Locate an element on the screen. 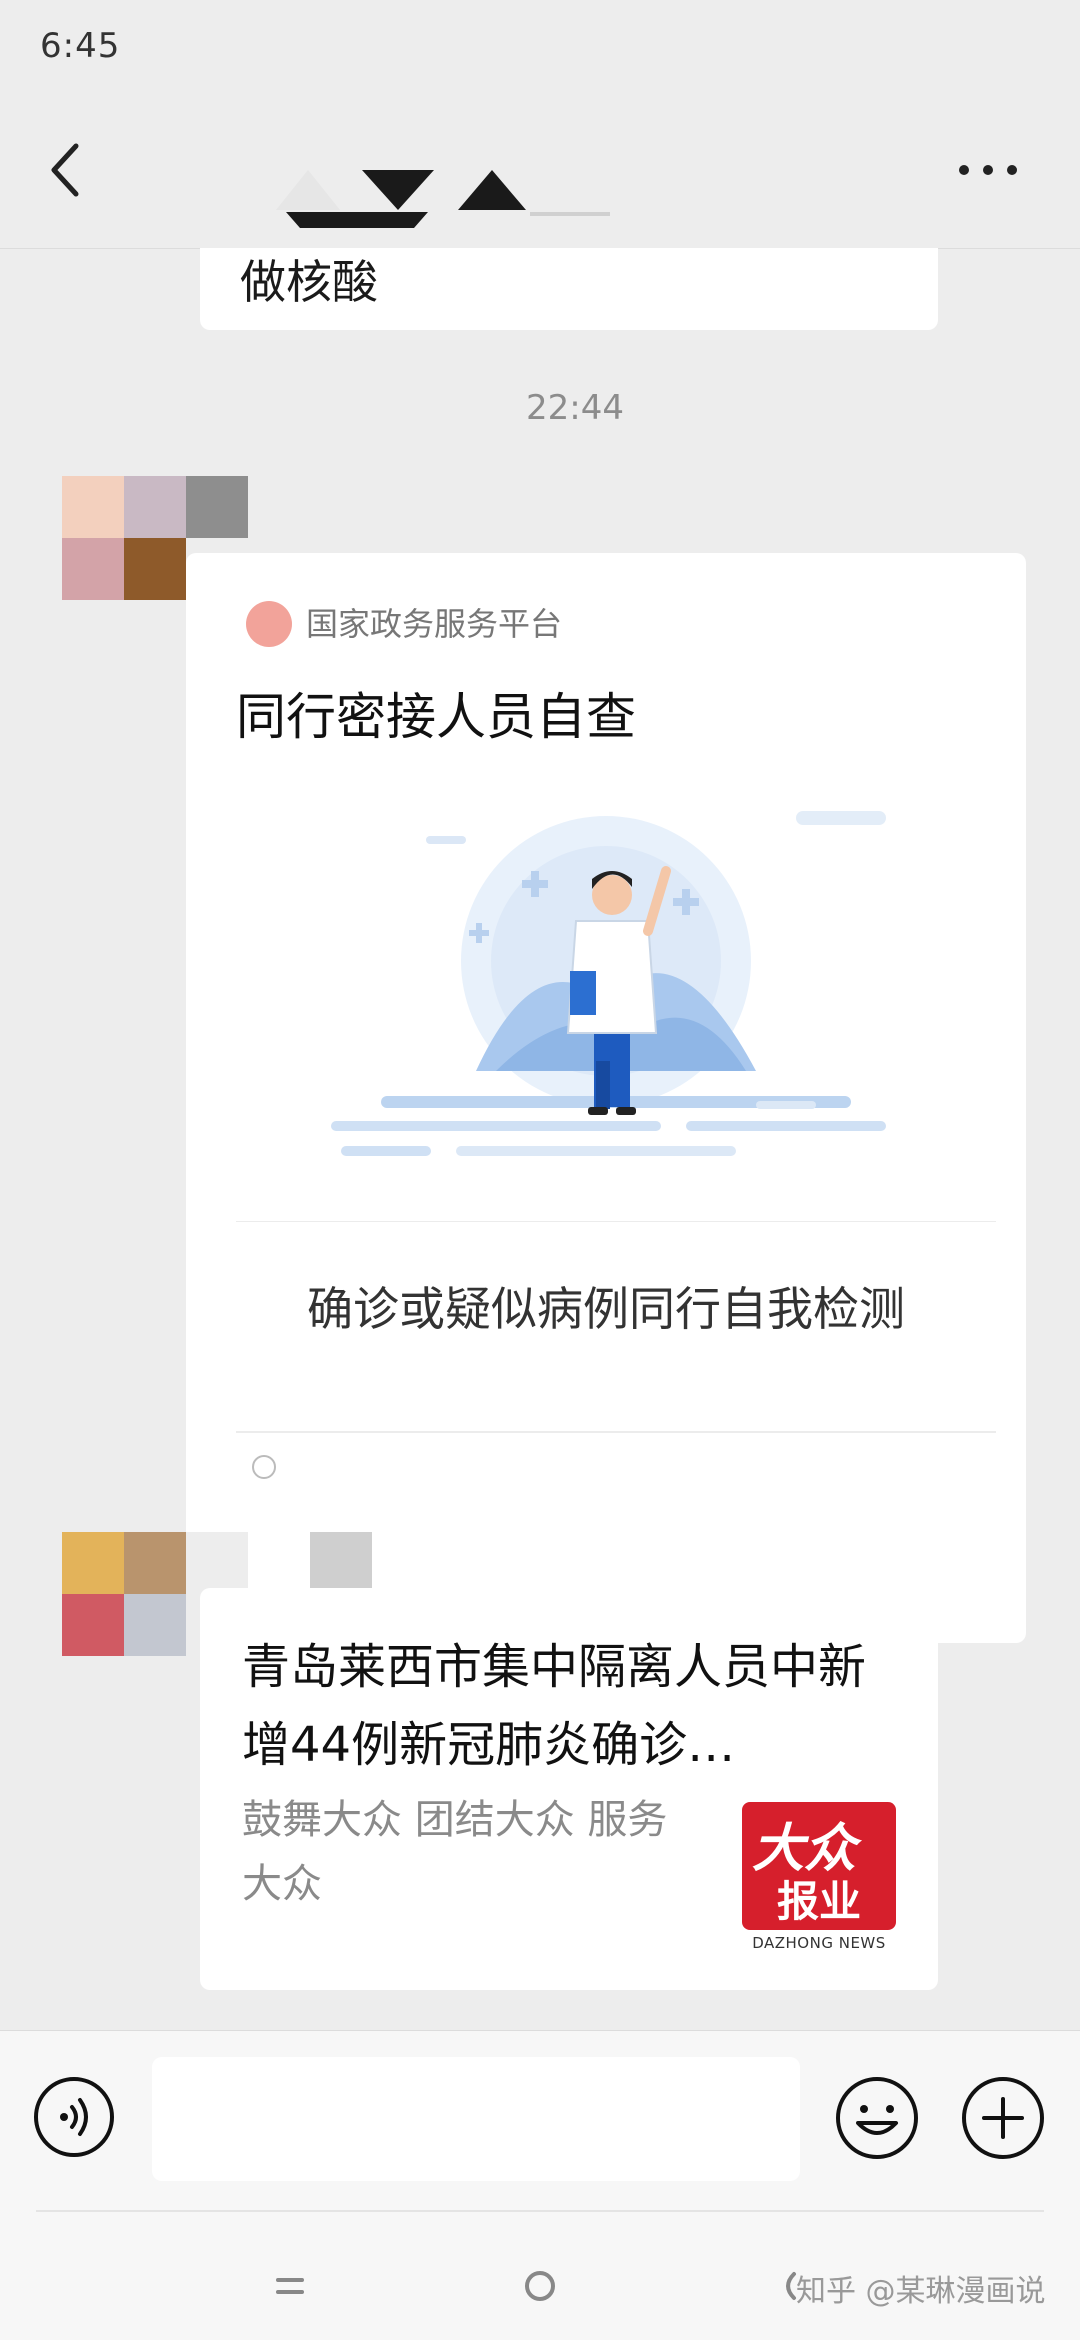  card-divider is located at coordinates (616, 1432).